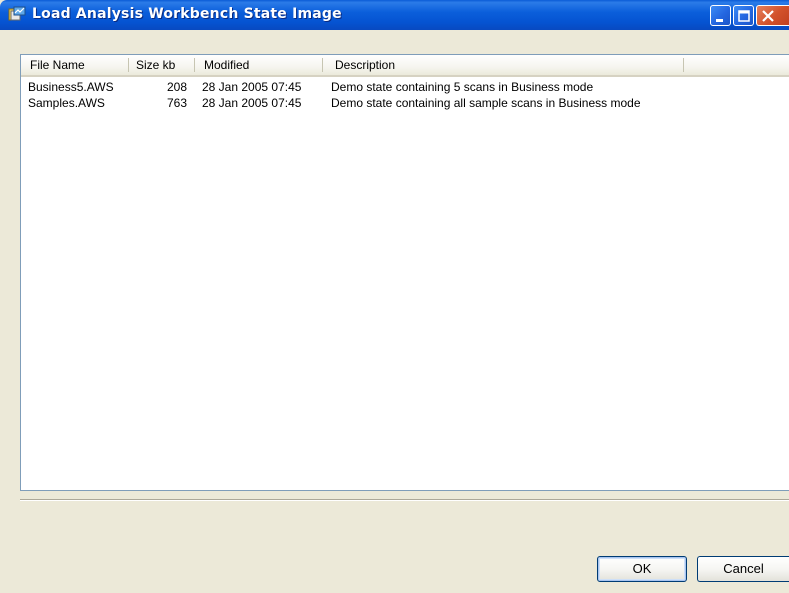 This screenshot has height=593, width=789. Describe the element at coordinates (187, 14) in the screenshot. I see `window-title: Load Analysis Workbench State Image` at that location.